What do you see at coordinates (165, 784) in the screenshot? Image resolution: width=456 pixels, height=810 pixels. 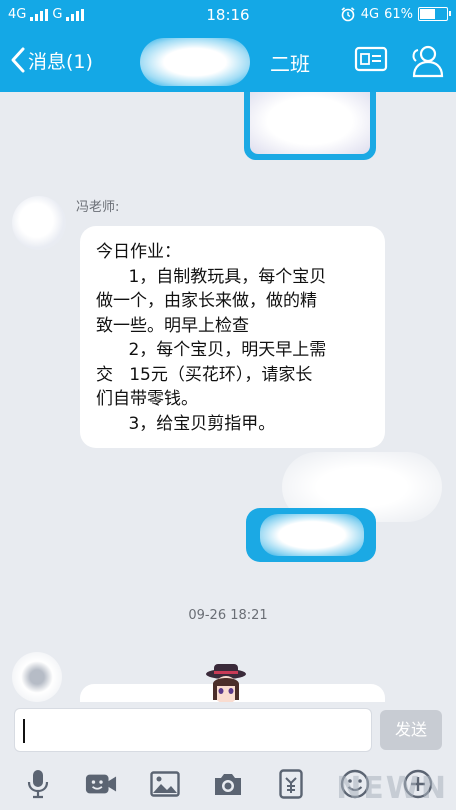 I see `image-icon` at bounding box center [165, 784].